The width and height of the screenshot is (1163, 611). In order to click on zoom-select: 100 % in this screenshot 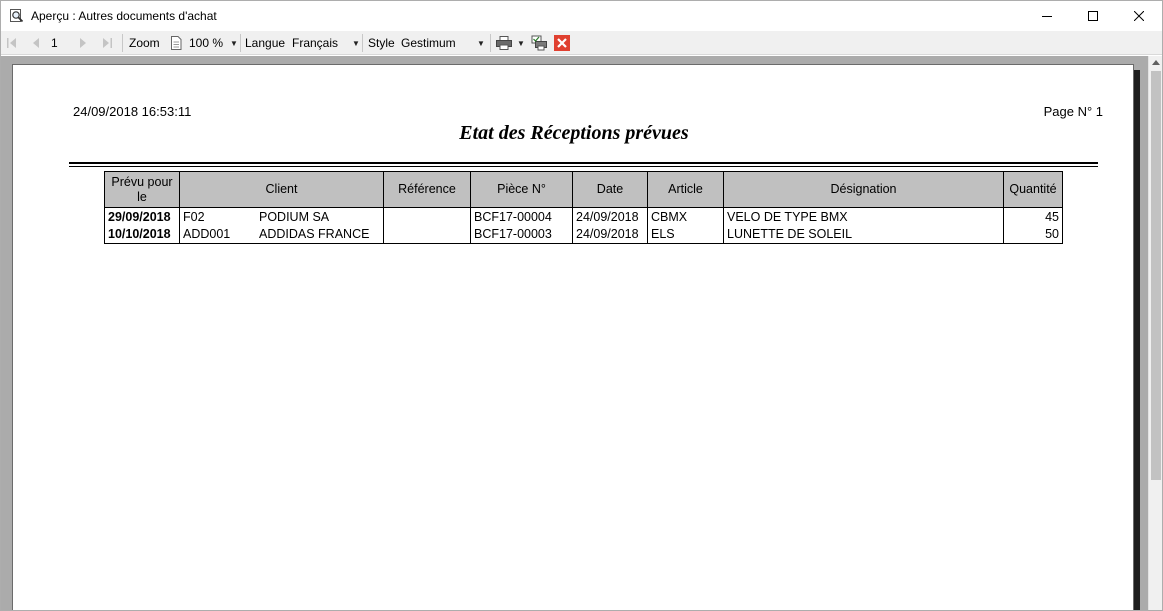, I will do `click(206, 43)`.